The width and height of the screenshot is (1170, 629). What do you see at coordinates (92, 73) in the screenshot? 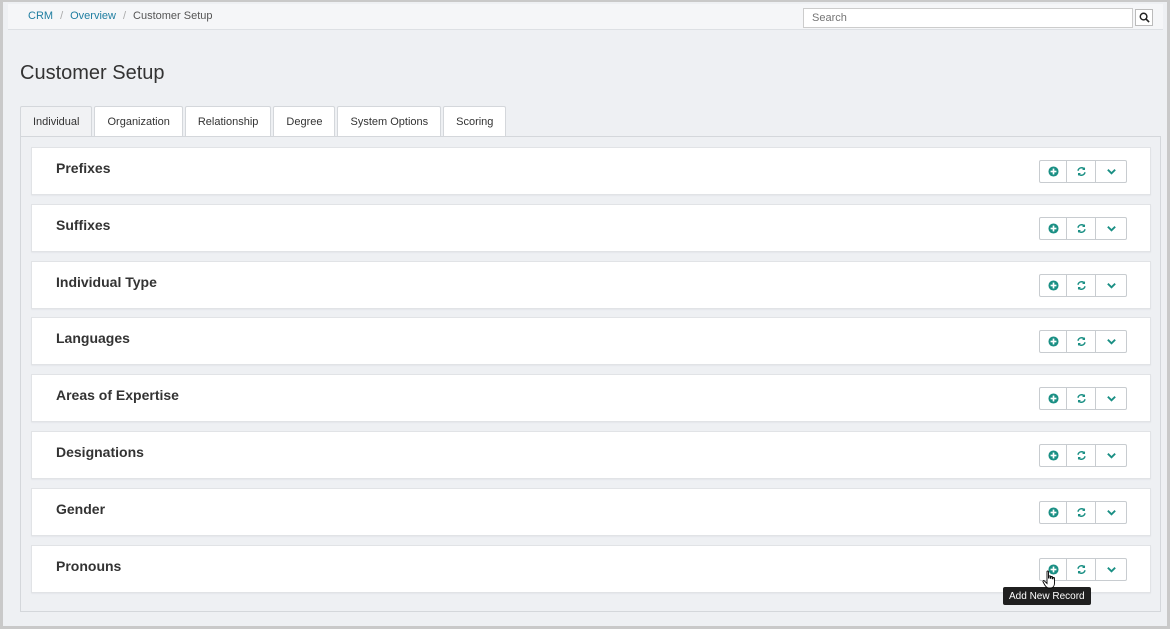
I see `page-title: Customer Setup` at bounding box center [92, 73].